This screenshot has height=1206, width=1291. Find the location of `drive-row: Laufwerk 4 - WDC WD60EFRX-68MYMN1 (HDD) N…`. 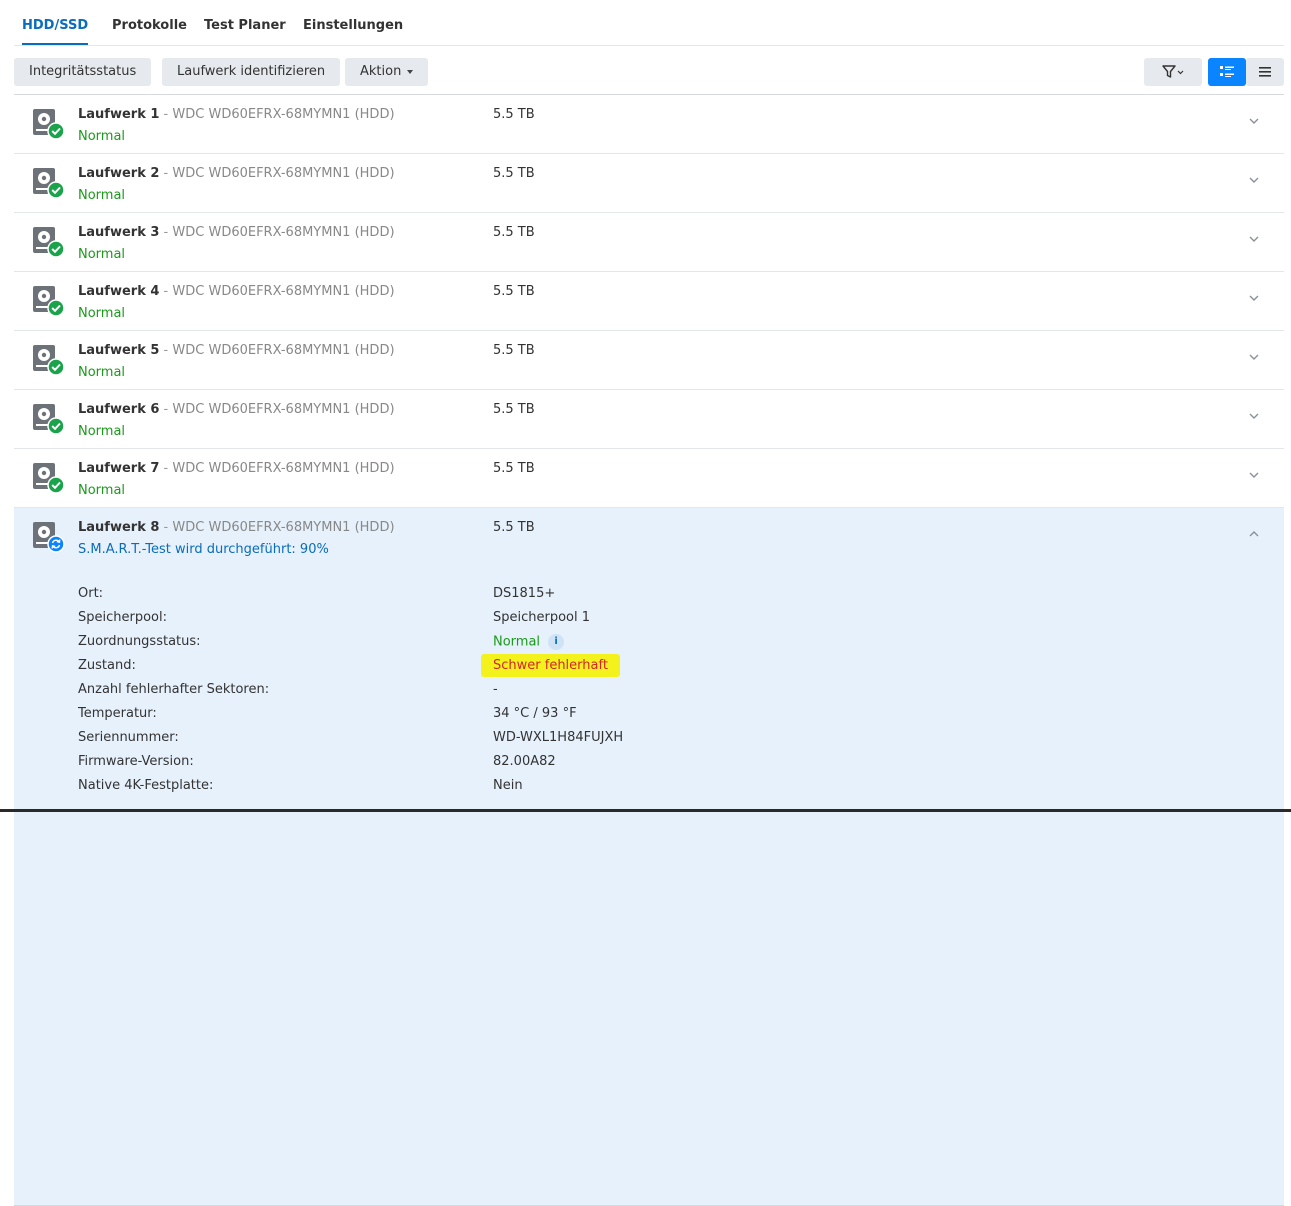

drive-row: Laufwerk 4 - WDC WD60EFRX-68MYMN1 (HDD) N… is located at coordinates (649, 301).